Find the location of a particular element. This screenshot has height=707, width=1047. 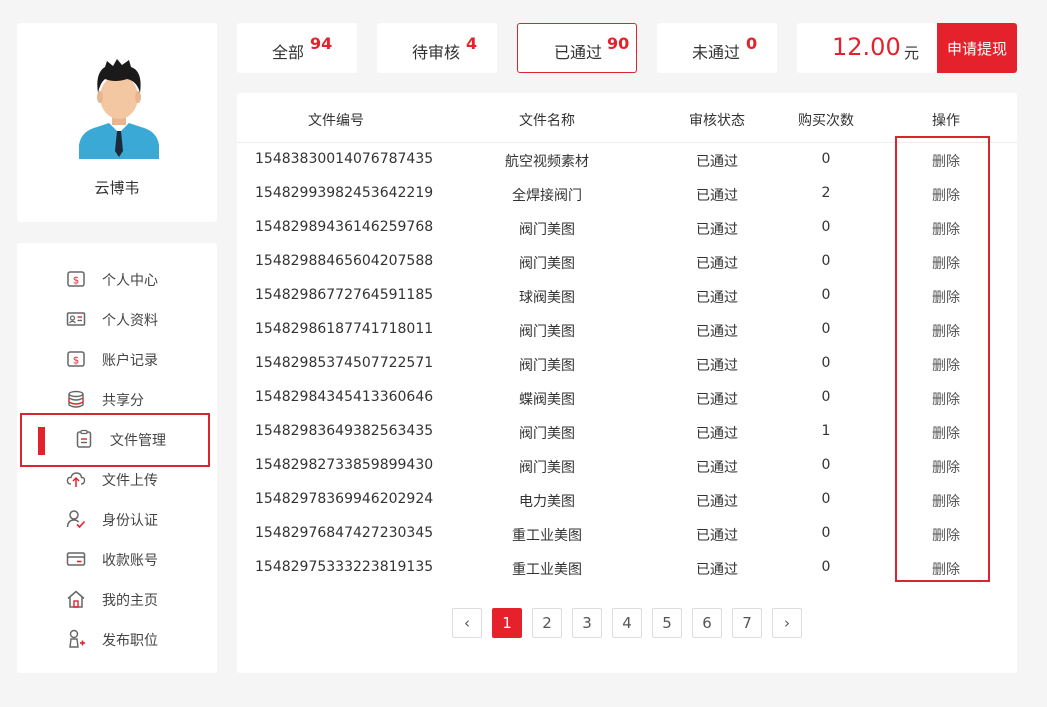

file-name-cell: 全焊接阀门 is located at coordinates (547, 196).